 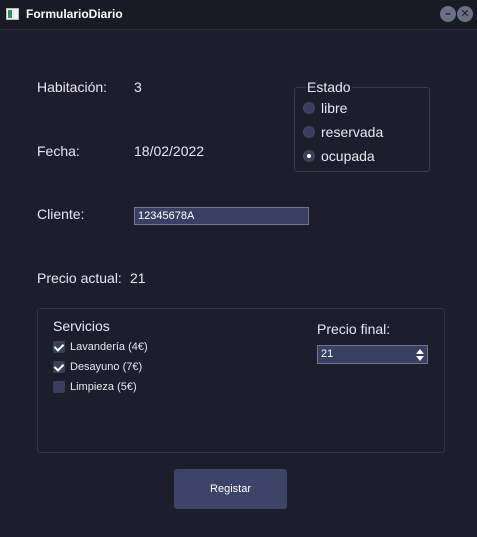 What do you see at coordinates (58, 151) in the screenshot?
I see `fecha-label: Fecha:` at bounding box center [58, 151].